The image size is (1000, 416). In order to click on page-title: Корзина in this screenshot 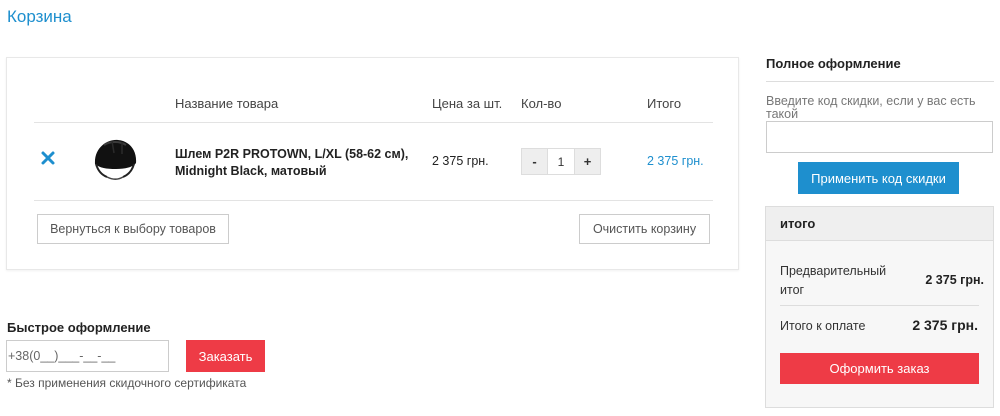, I will do `click(39, 16)`.